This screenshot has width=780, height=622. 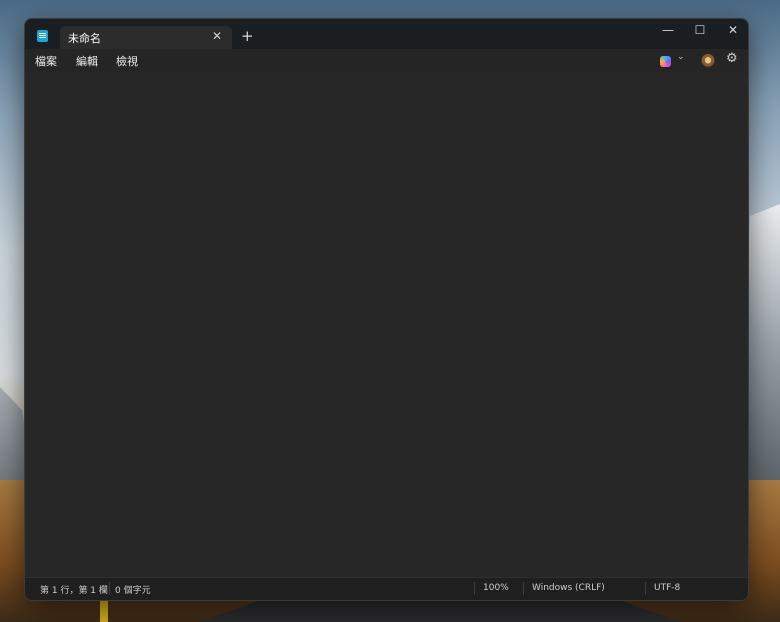 What do you see at coordinates (42, 36) in the screenshot?
I see `notepad-icon` at bounding box center [42, 36].